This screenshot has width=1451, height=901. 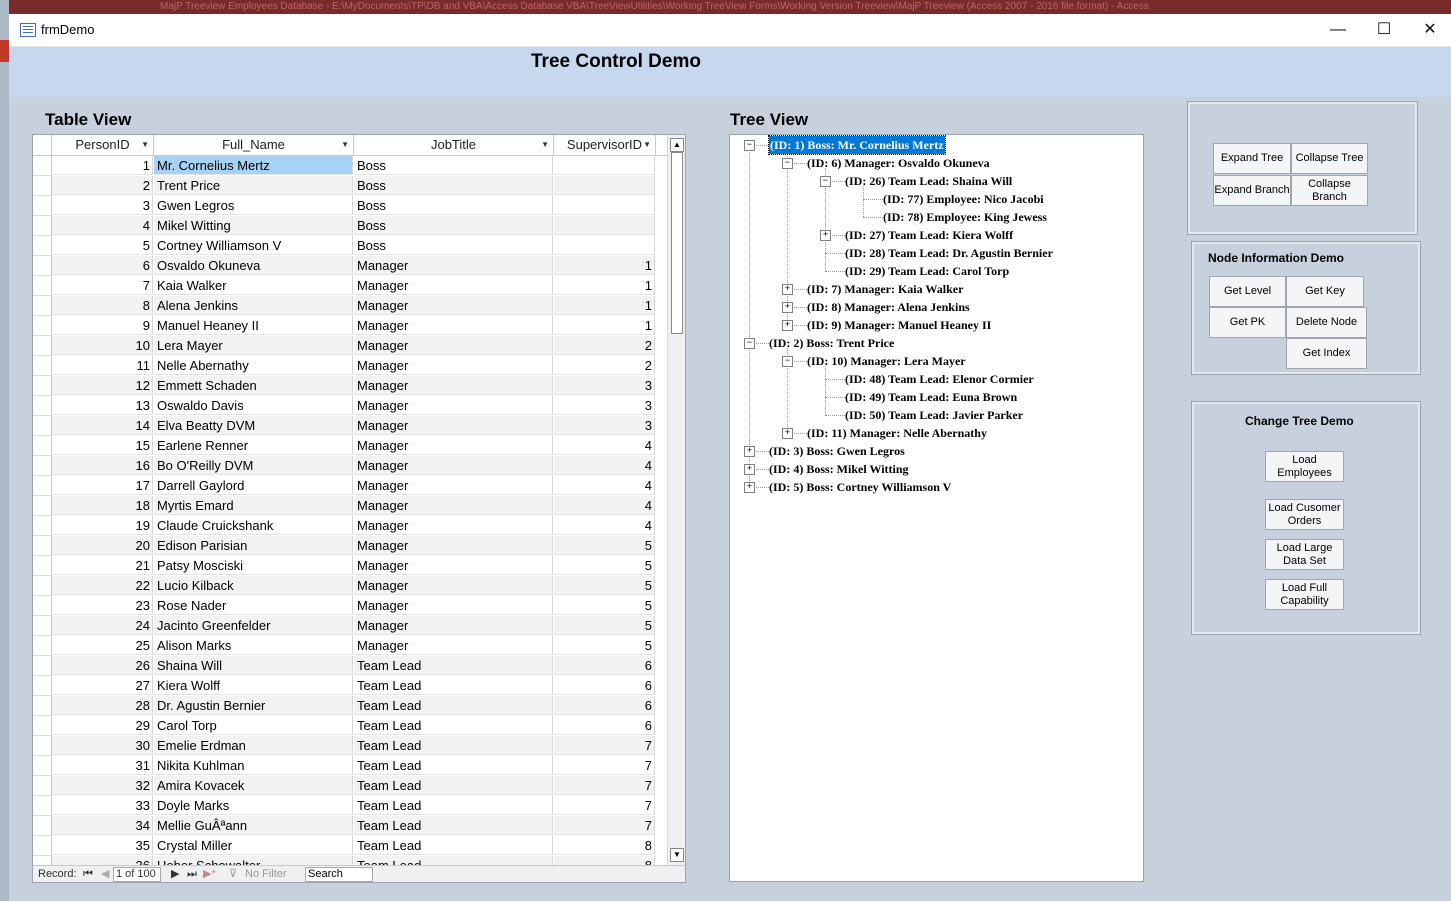 What do you see at coordinates (253, 285) in the screenshot?
I see `cell-full-name: Kaia Walker` at bounding box center [253, 285].